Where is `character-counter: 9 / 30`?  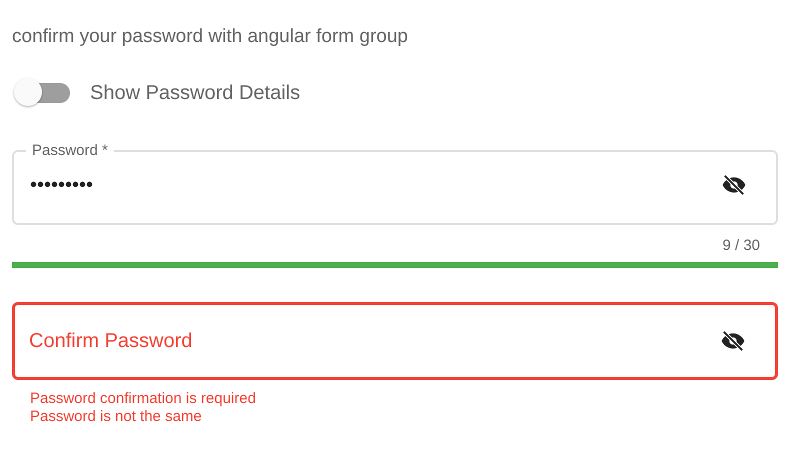 character-counter: 9 / 30 is located at coordinates (741, 245).